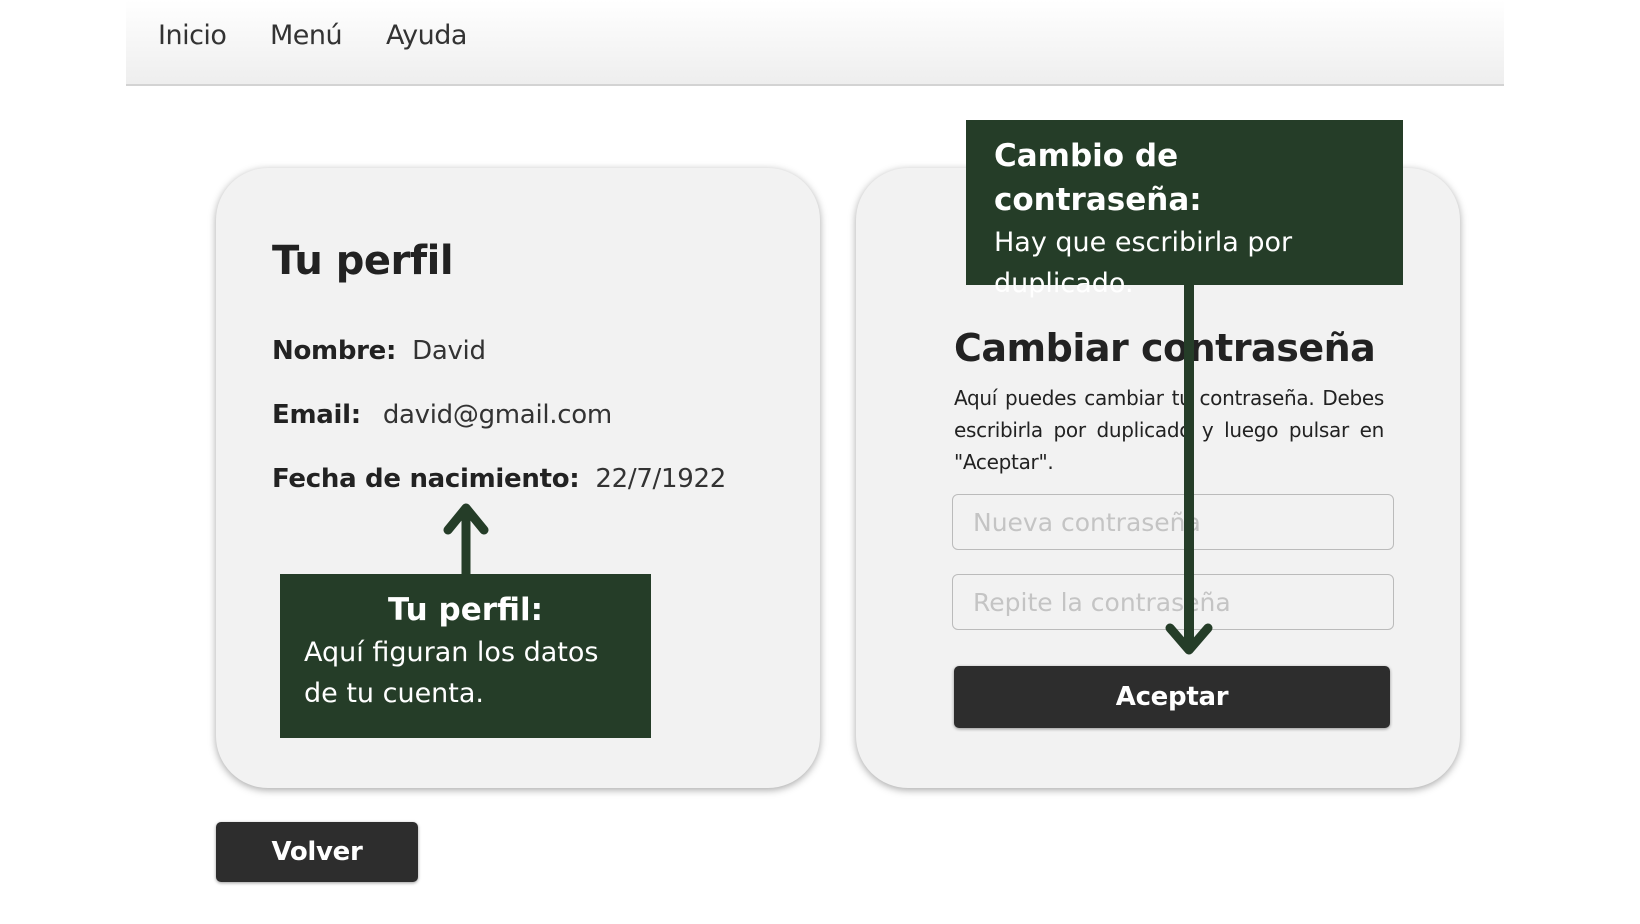 The image size is (1640, 924). What do you see at coordinates (1173, 522) in the screenshot?
I see `new-password-input` at bounding box center [1173, 522].